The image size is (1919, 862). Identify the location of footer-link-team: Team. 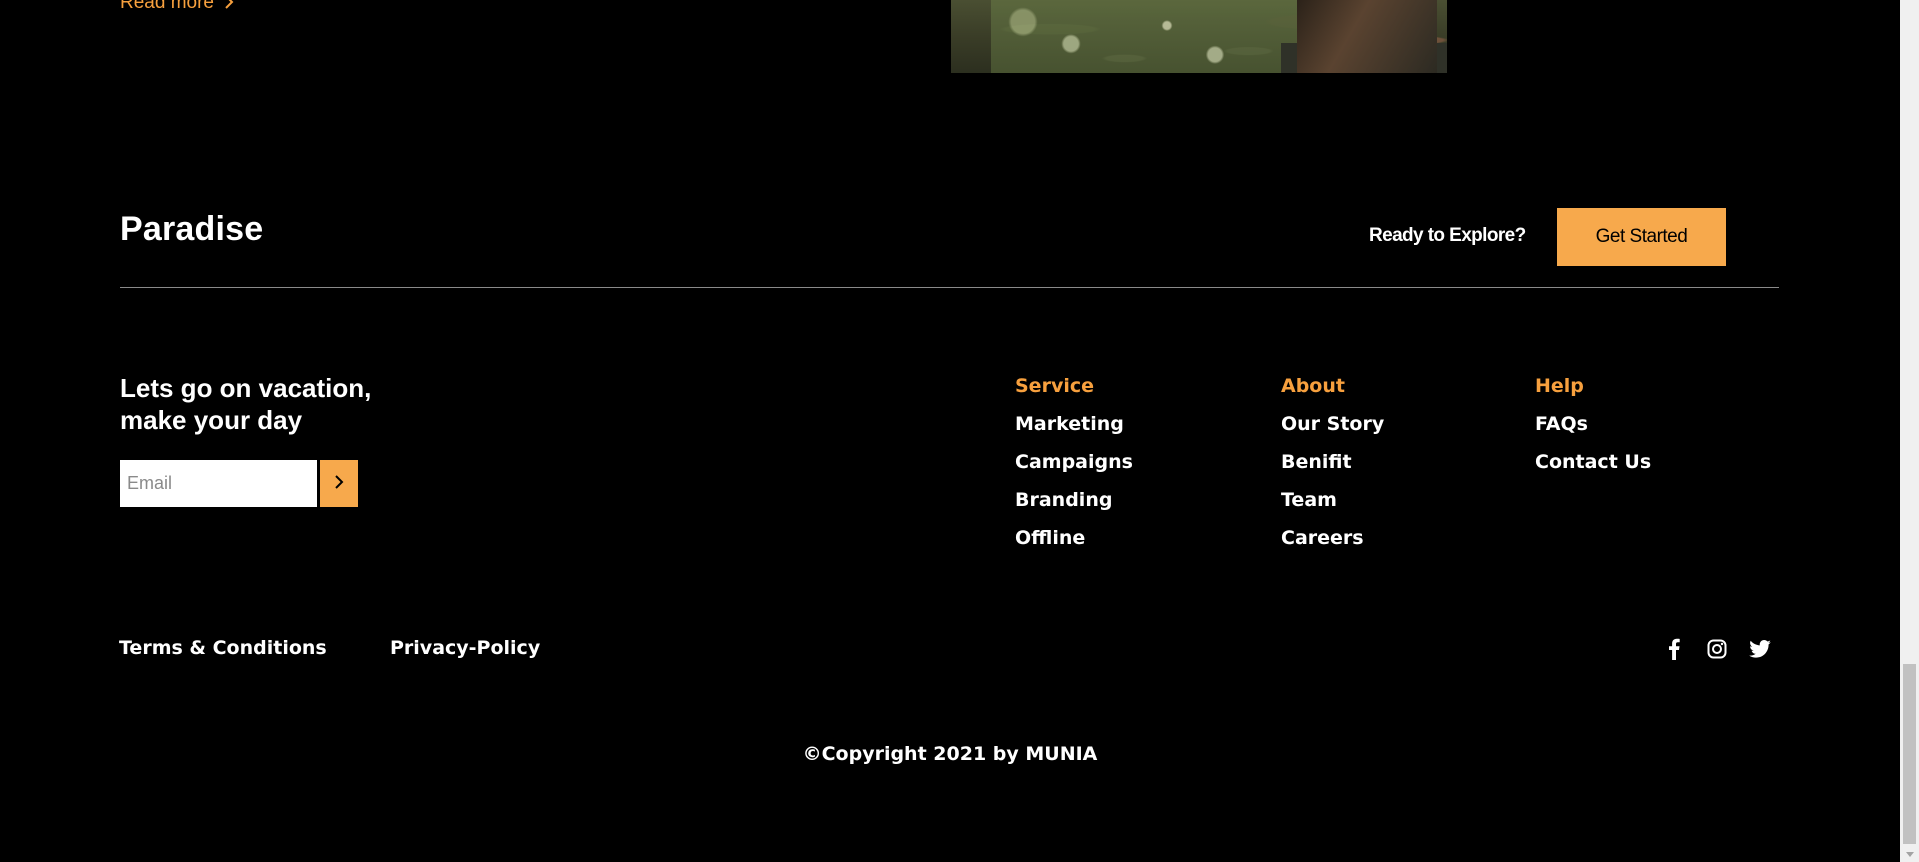
(1332, 500).